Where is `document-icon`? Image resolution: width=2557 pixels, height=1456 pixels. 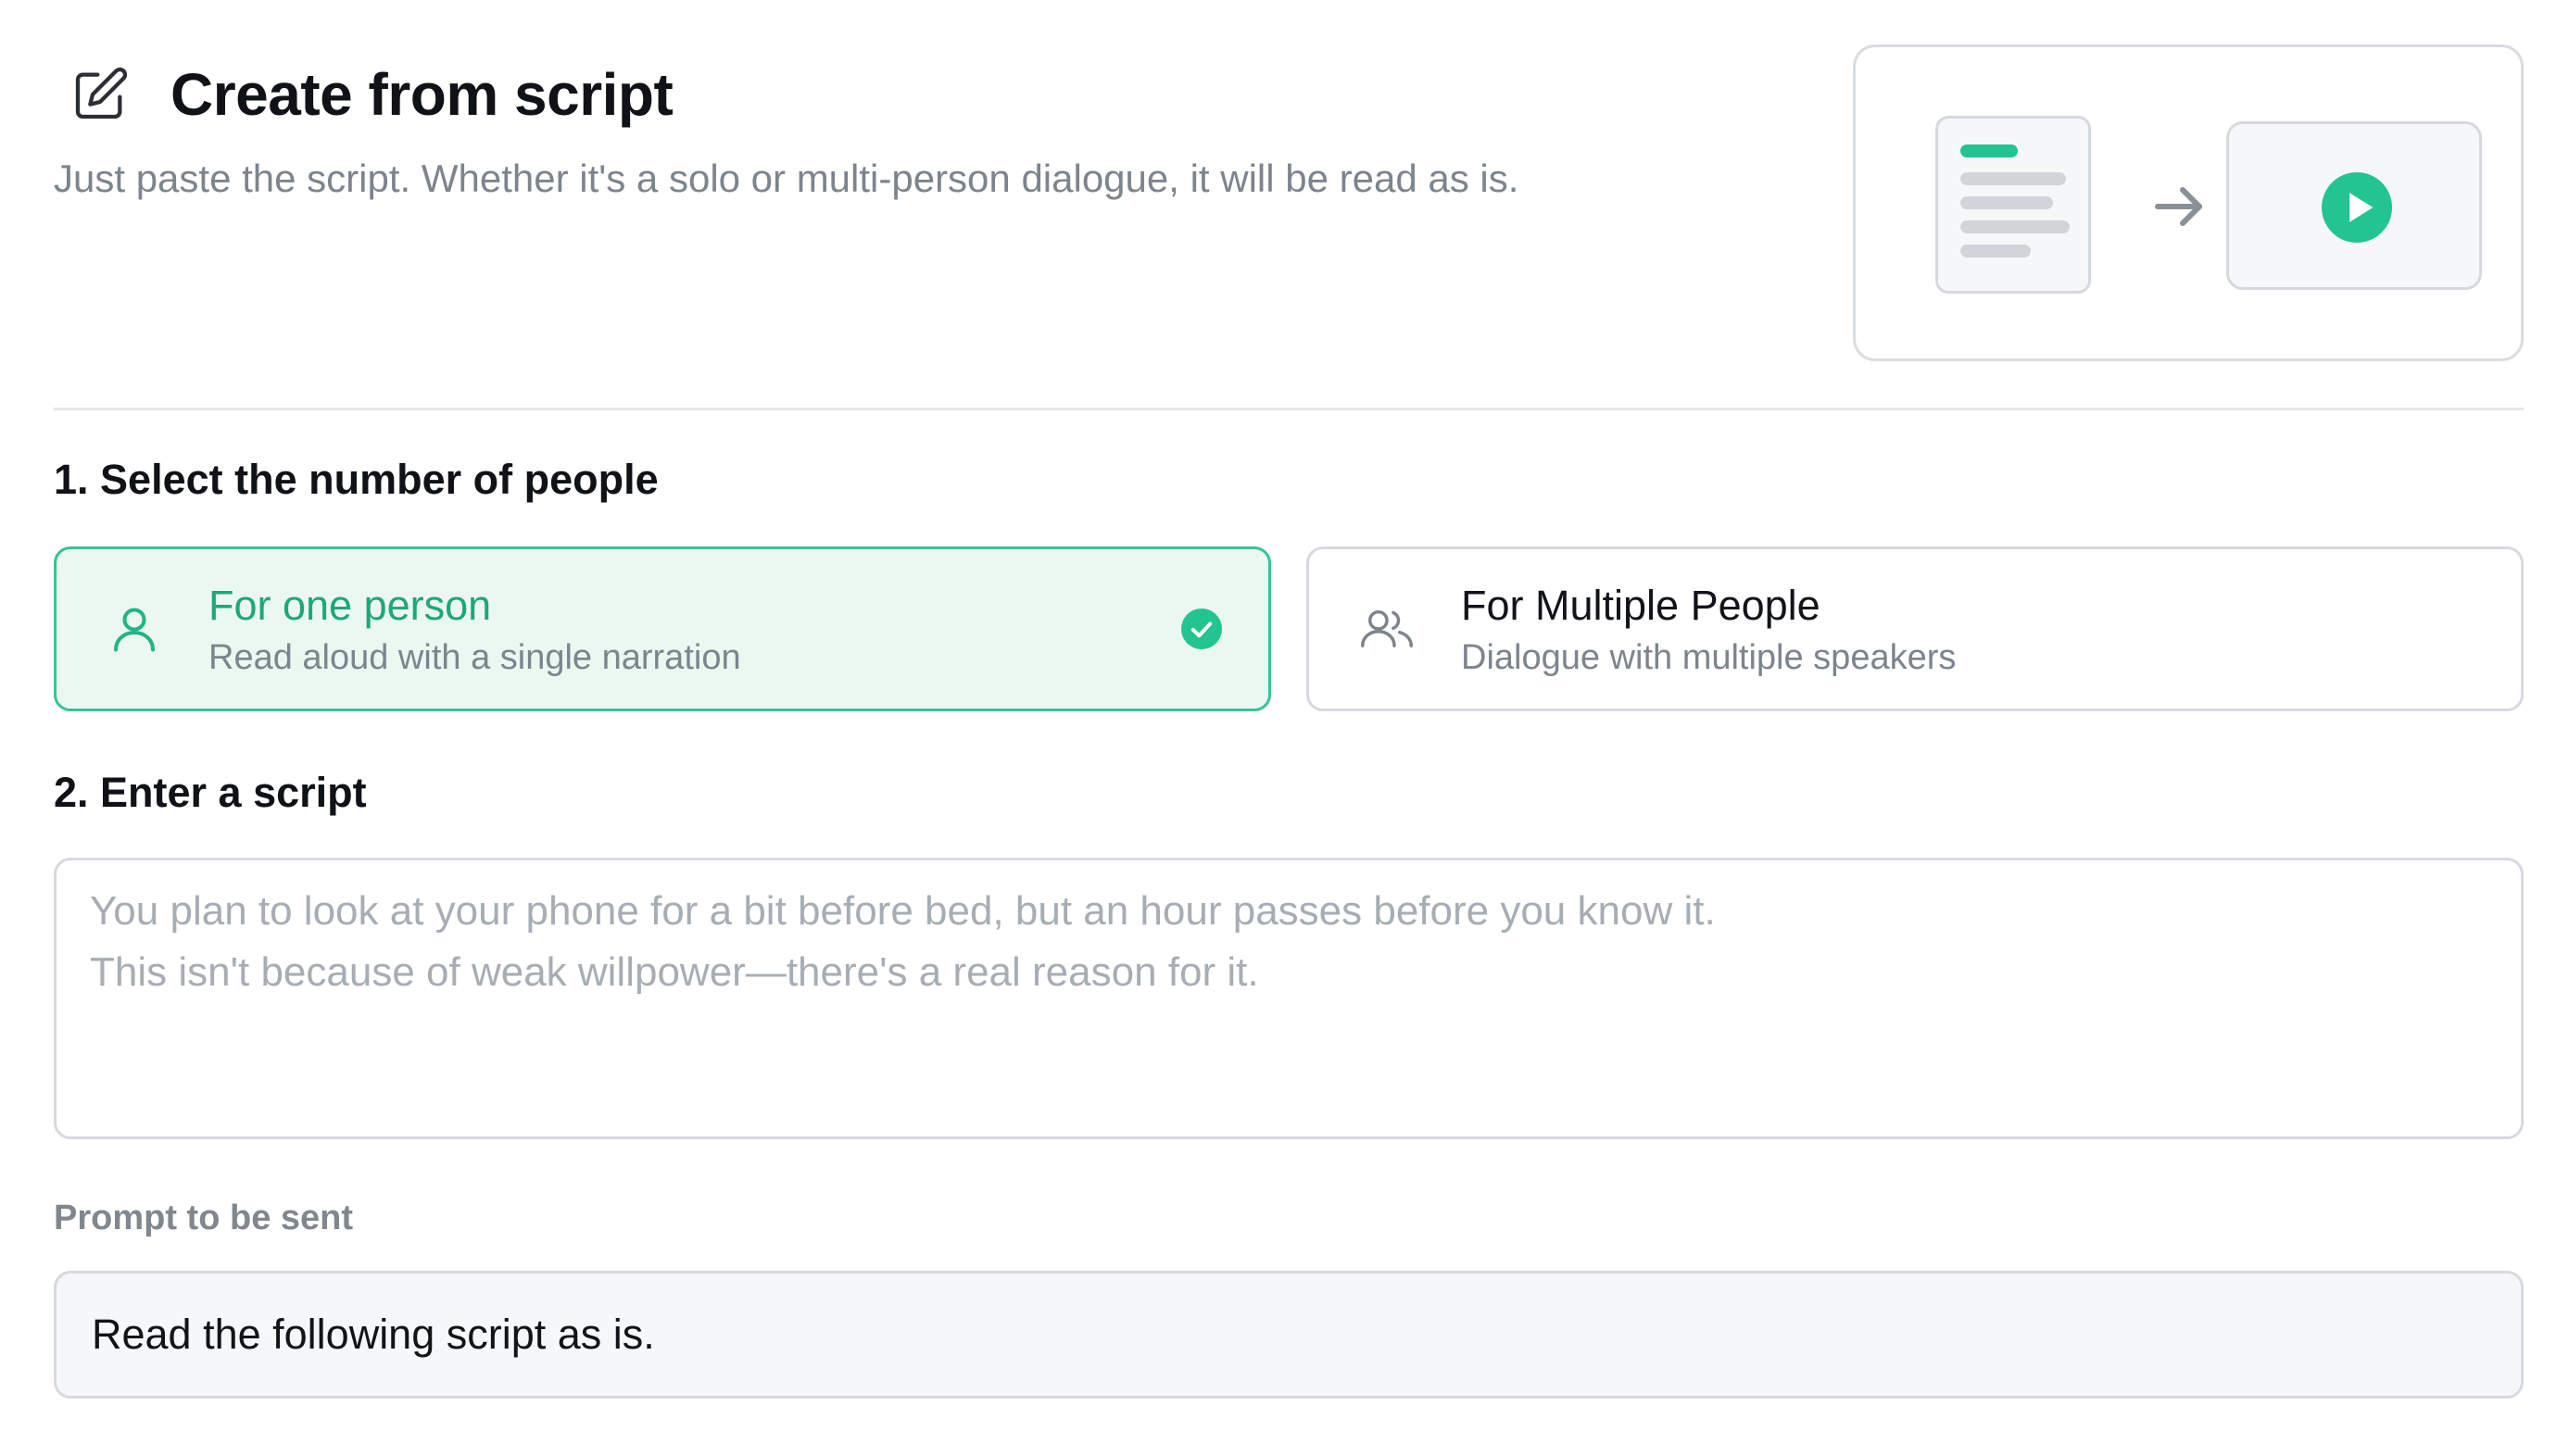
document-icon is located at coordinates (2013, 205).